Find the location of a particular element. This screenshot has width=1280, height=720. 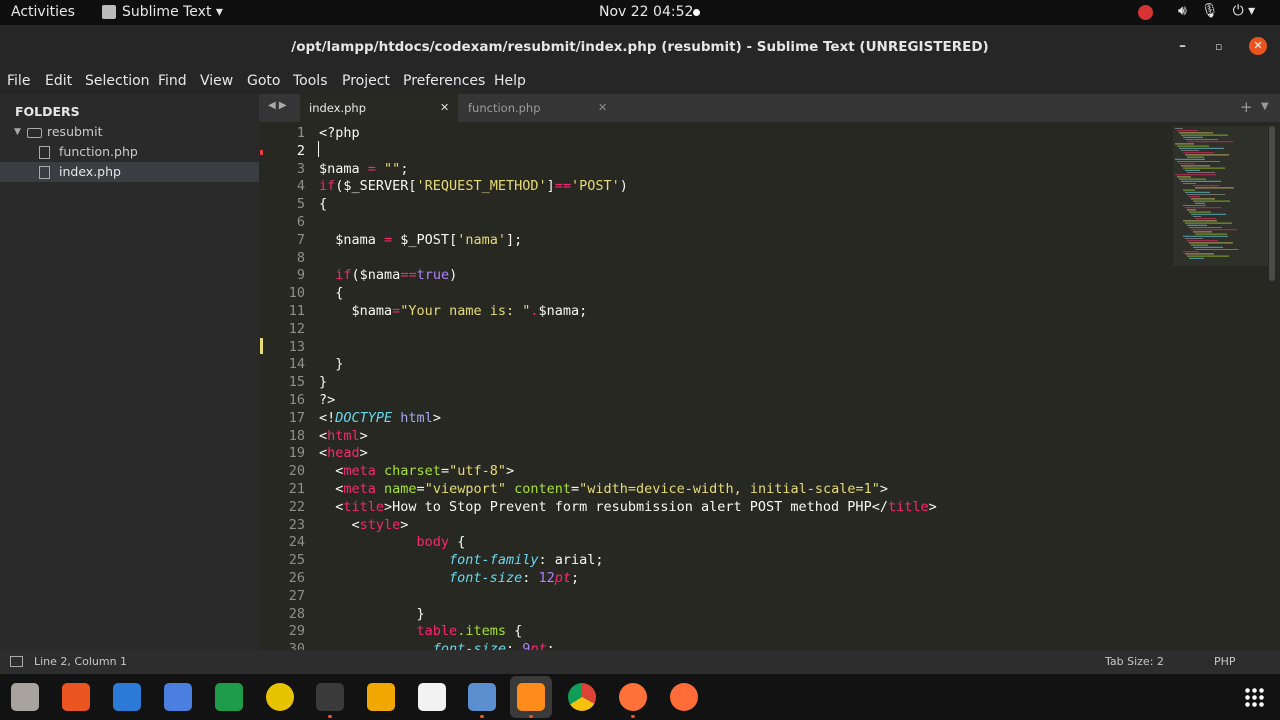

code-token: font-family is located at coordinates (494, 560).